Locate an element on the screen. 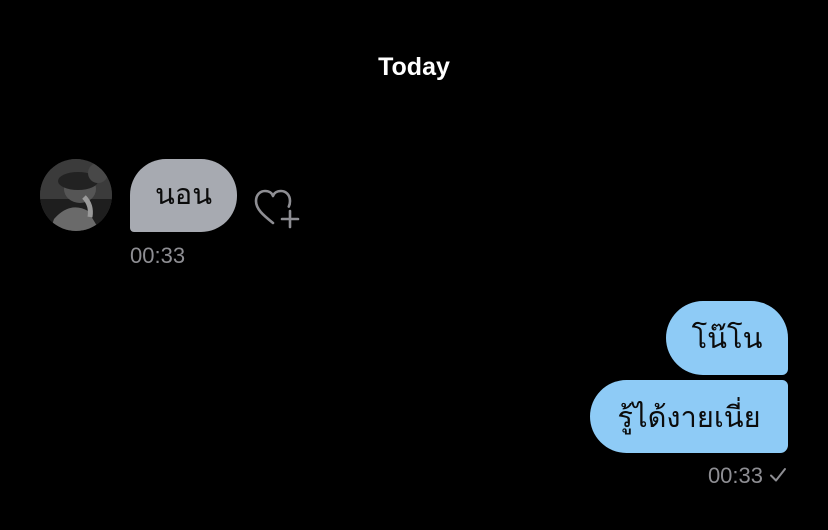 The width and height of the screenshot is (828, 530). message-bubble-received: นอน is located at coordinates (183, 195).